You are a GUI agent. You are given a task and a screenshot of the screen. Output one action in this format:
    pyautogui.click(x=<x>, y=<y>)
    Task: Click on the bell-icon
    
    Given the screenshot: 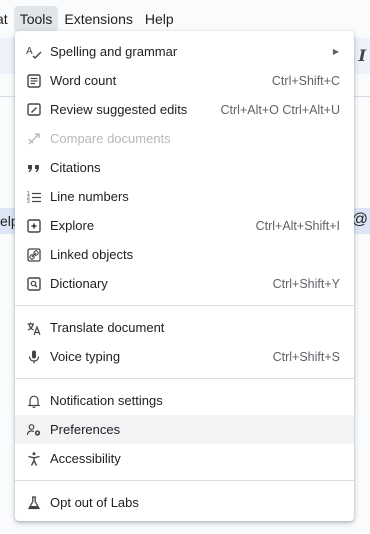 What is the action you would take?
    pyautogui.click(x=34, y=401)
    